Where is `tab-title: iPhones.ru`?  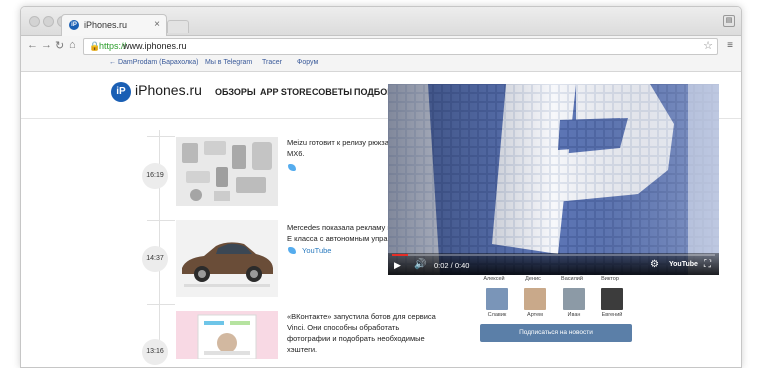 tab-title: iPhones.ru is located at coordinates (106, 25).